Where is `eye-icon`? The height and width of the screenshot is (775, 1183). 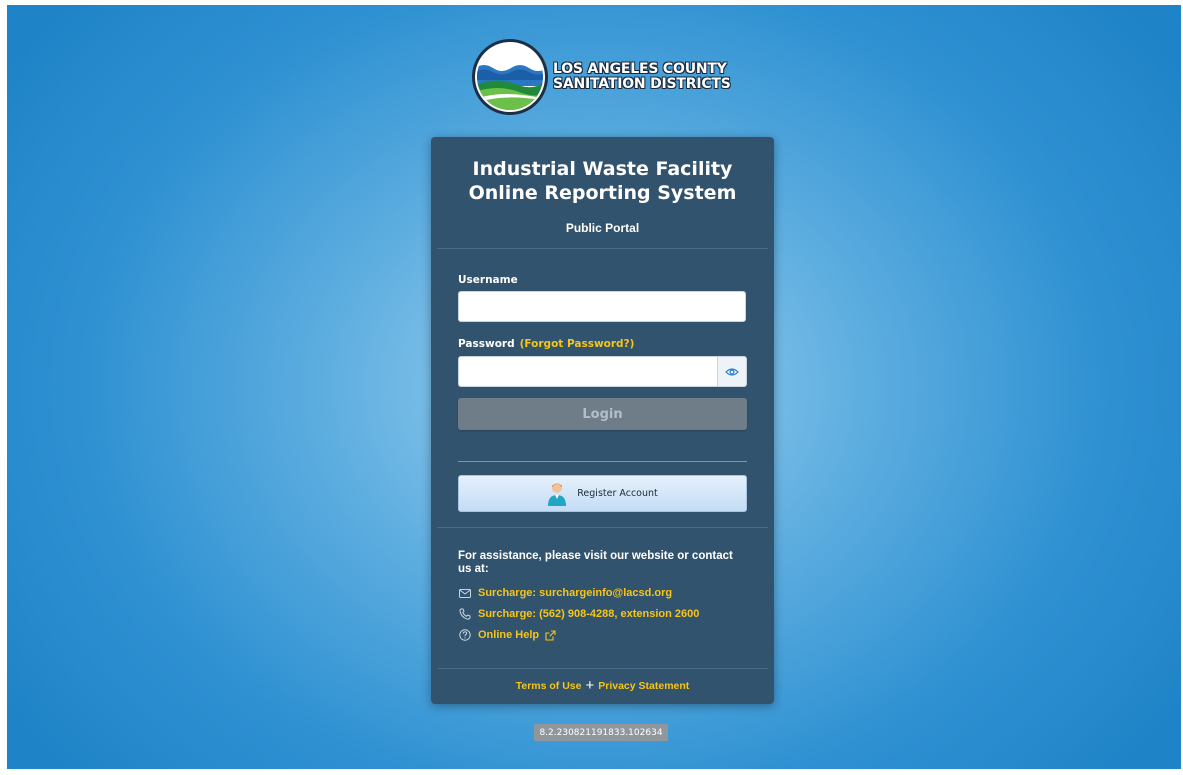
eye-icon is located at coordinates (732, 372).